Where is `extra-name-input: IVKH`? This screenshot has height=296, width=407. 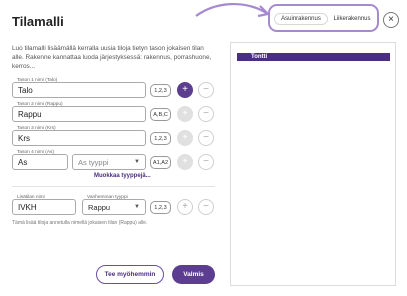
extra-name-input: IVKH is located at coordinates (44, 207).